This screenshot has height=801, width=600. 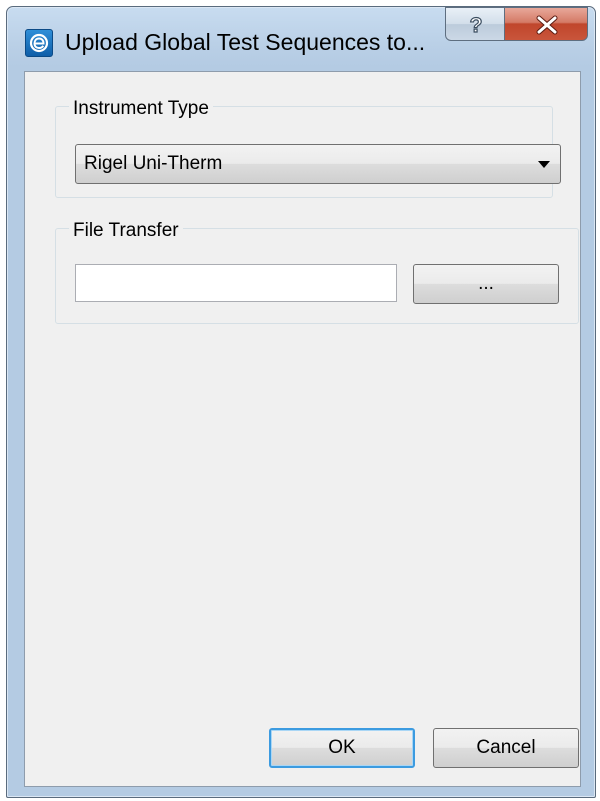 I want to click on instrument-type-selected: Rigel Uni-Therm, so click(x=153, y=163).